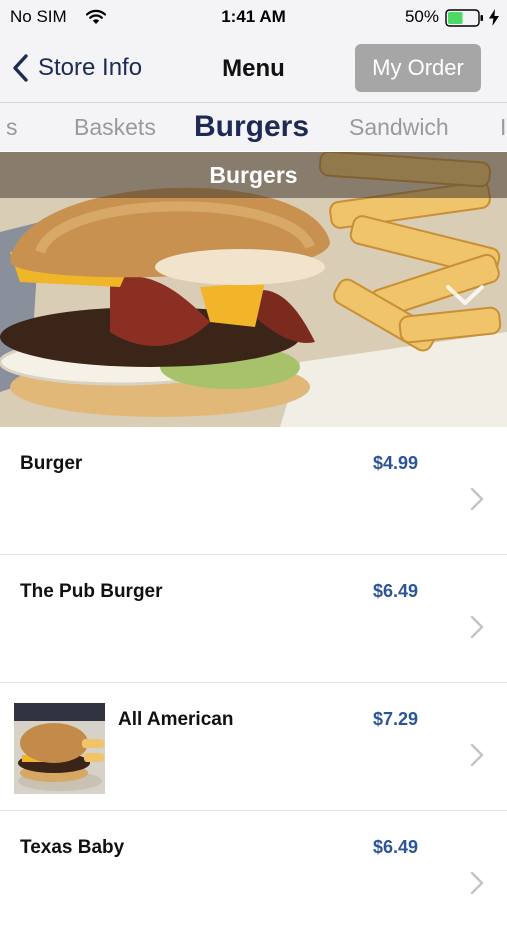  I want to click on battery-fill, so click(455, 18).